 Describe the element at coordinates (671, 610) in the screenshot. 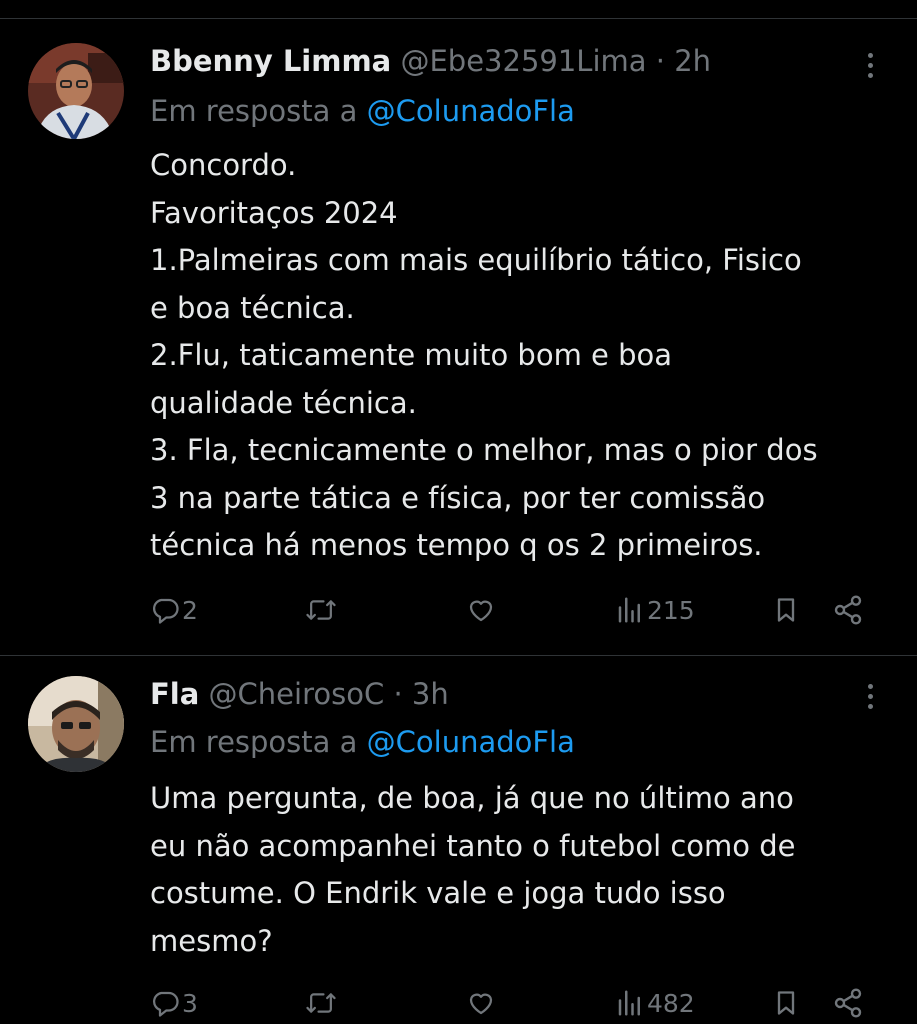

I see `views-count: 215` at that location.